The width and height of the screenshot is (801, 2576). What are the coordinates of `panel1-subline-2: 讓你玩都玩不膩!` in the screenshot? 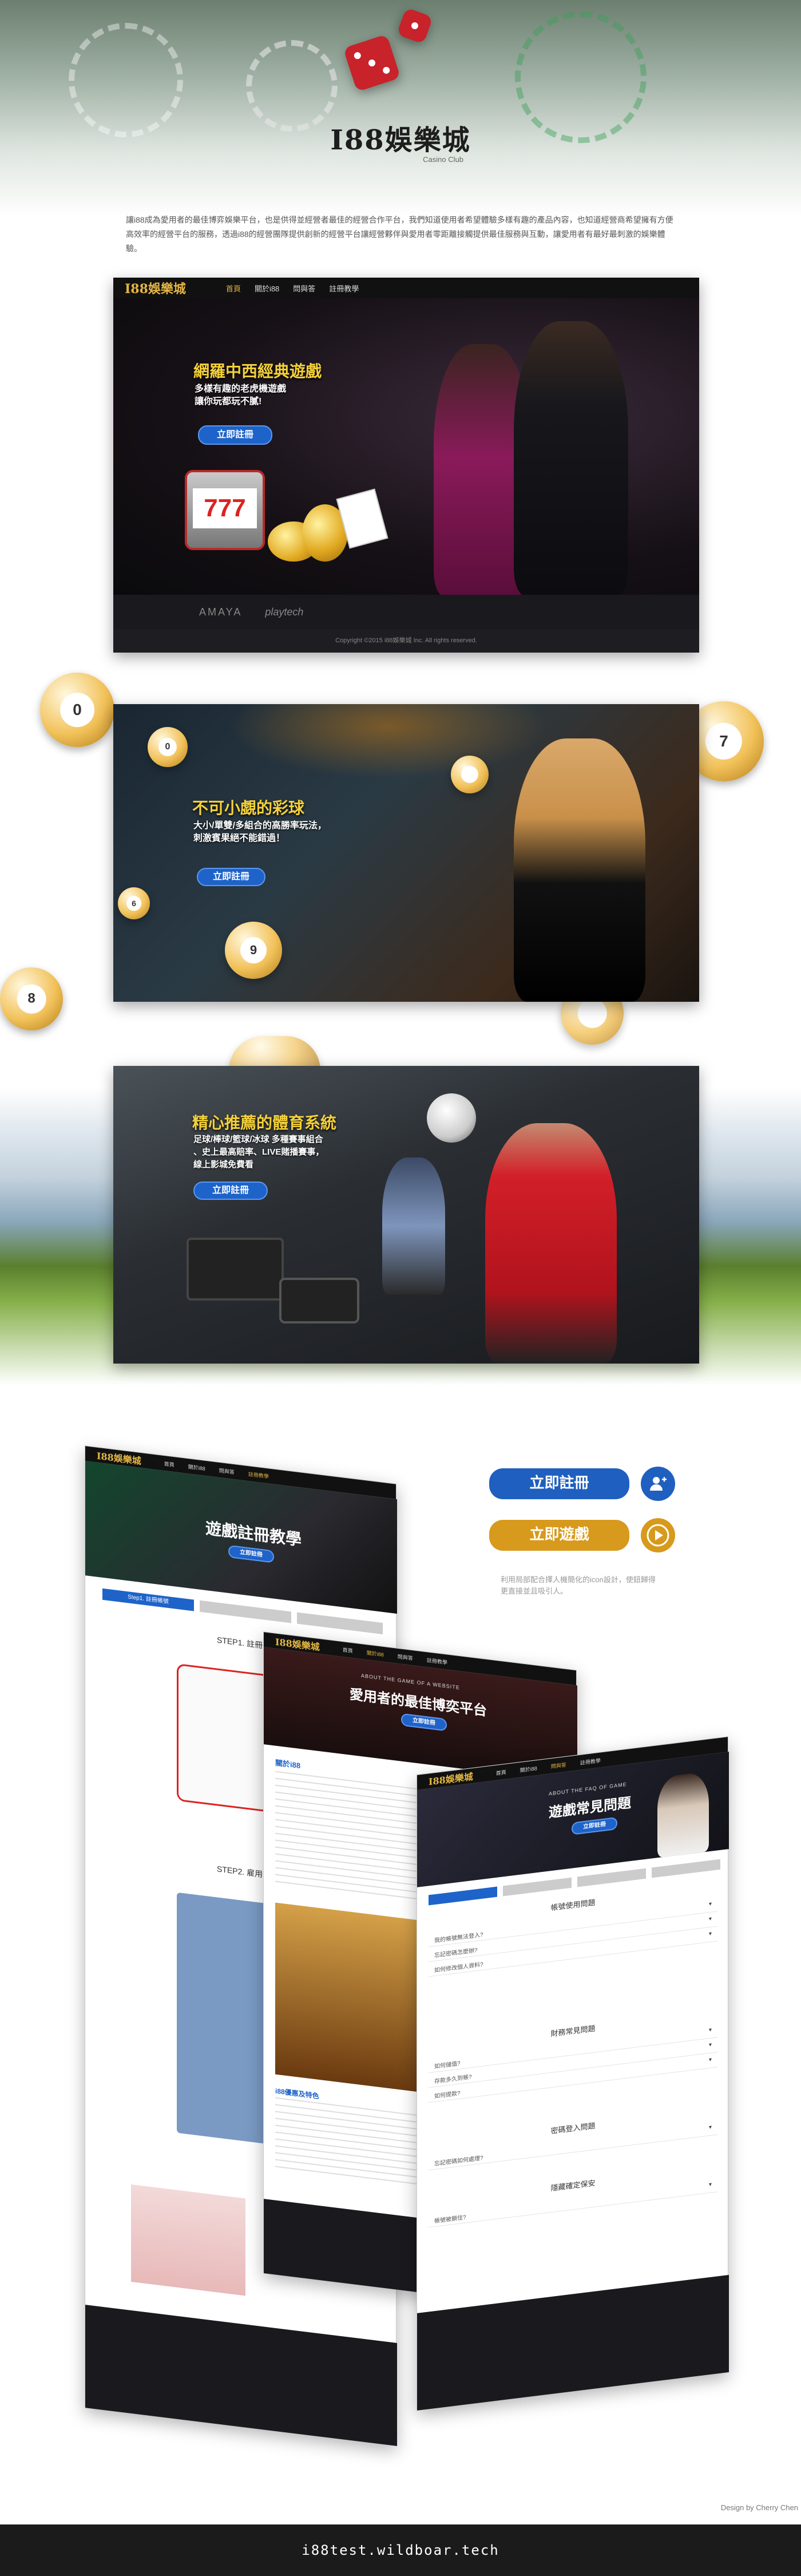 It's located at (228, 401).